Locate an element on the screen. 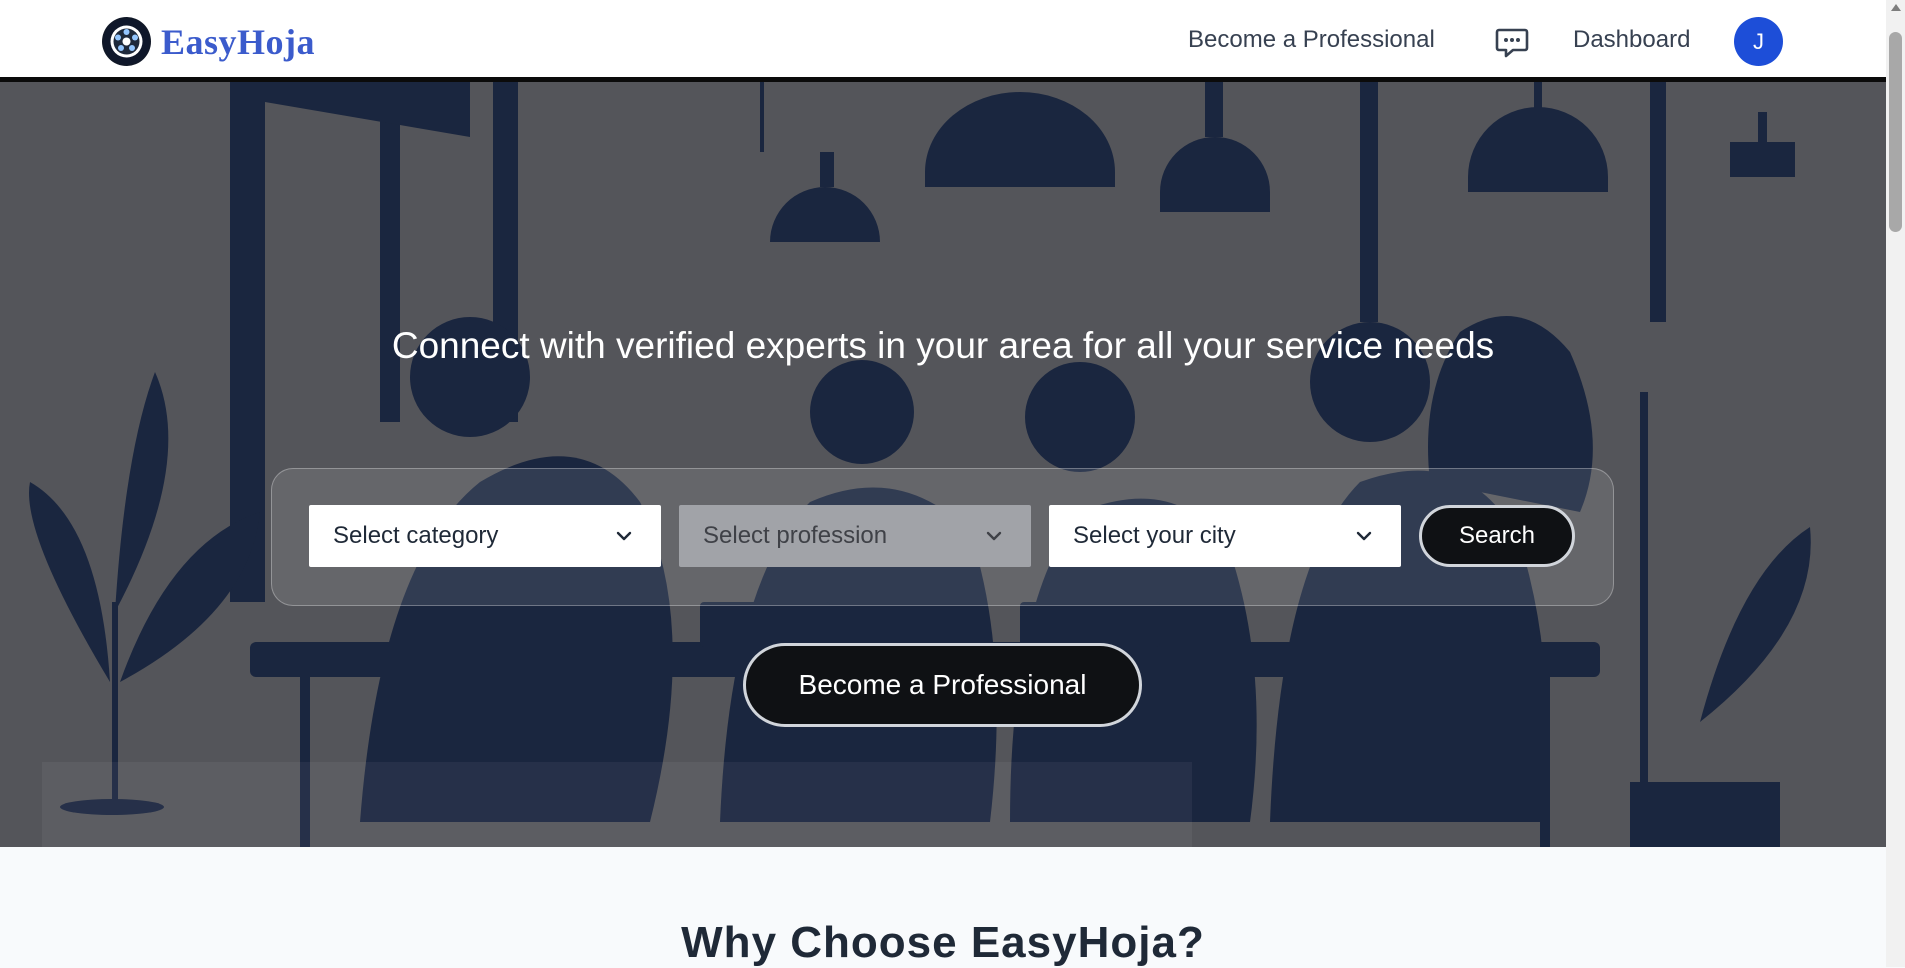  city-select-label: Select your city is located at coordinates (1154, 535).